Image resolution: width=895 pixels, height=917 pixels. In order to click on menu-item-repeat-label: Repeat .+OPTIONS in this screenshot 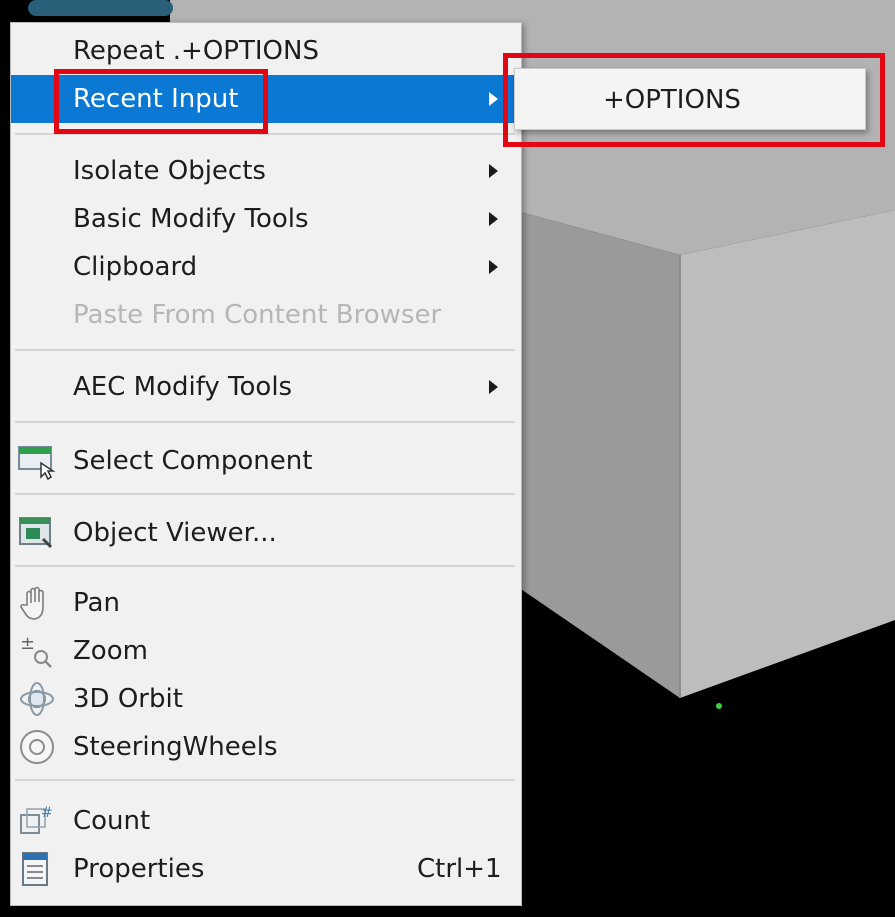, I will do `click(196, 51)`.